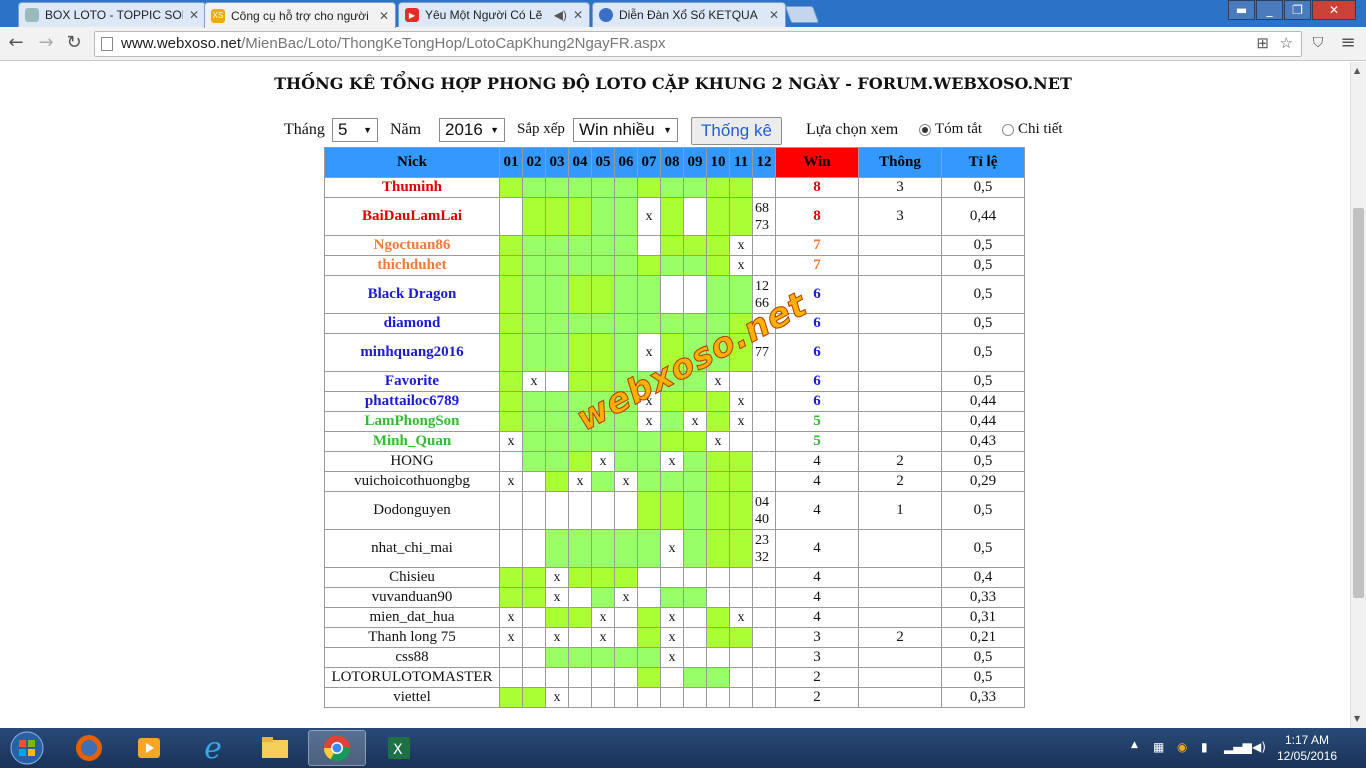  Describe the element at coordinates (674, 548) in the screenshot. I see `table-row: nhat_chi_mai x 23 32 4 0,5` at that location.